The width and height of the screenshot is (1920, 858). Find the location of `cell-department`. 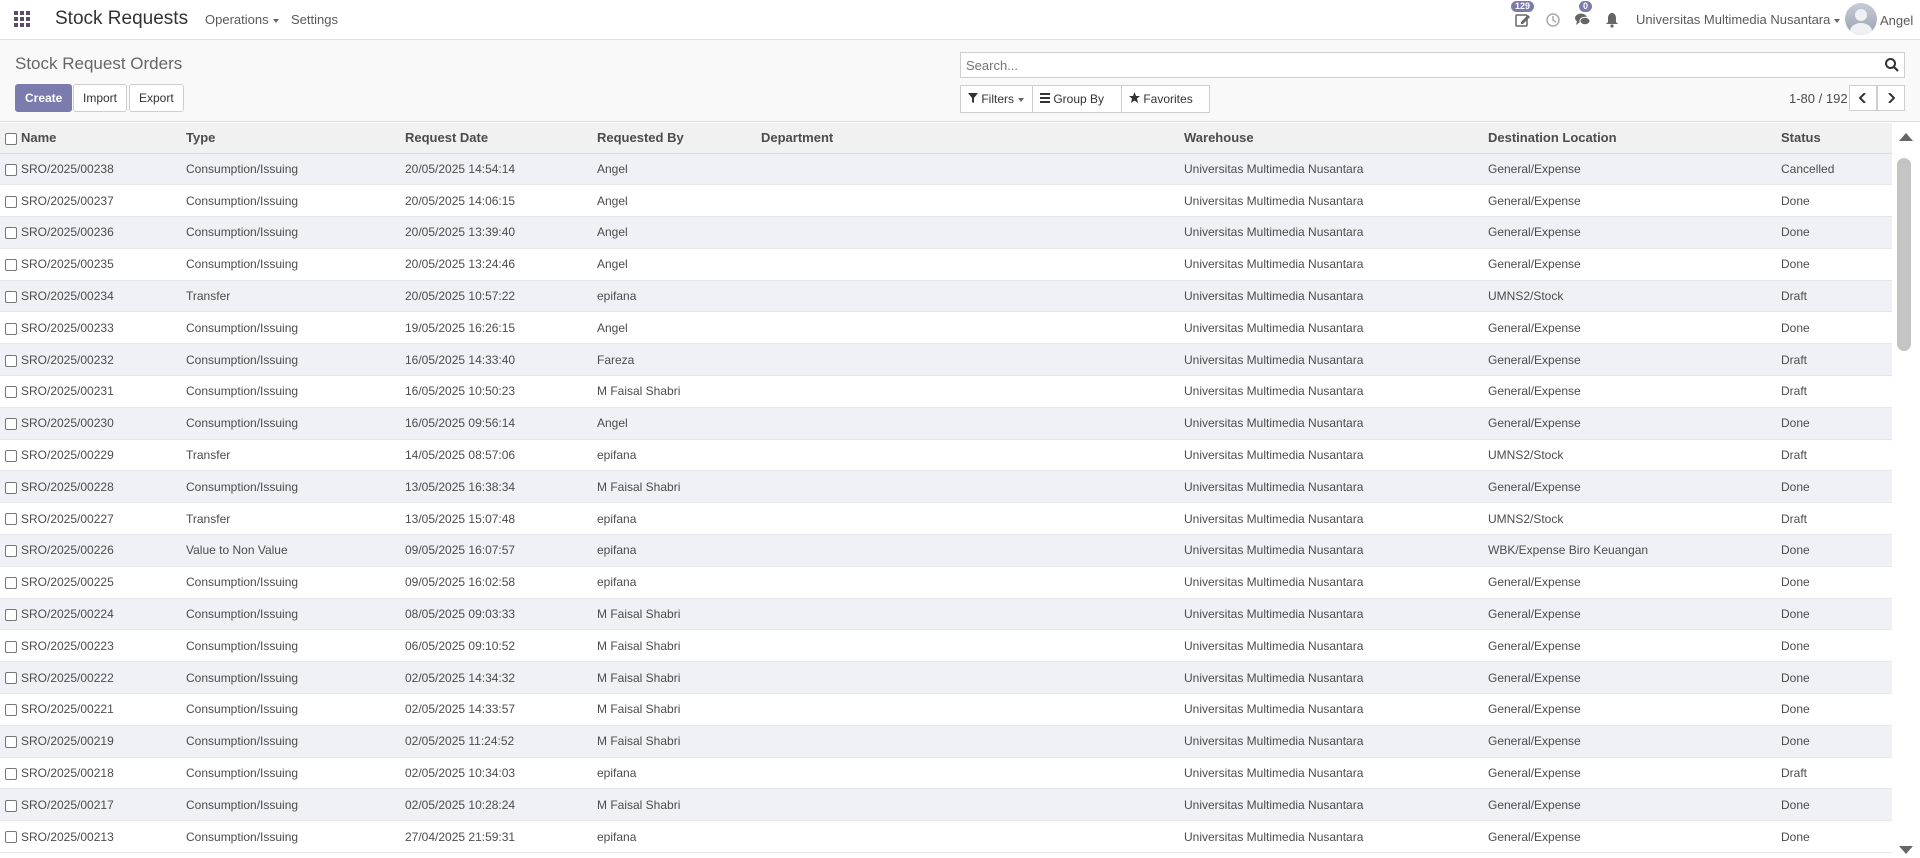

cell-department is located at coordinates (972, 232).